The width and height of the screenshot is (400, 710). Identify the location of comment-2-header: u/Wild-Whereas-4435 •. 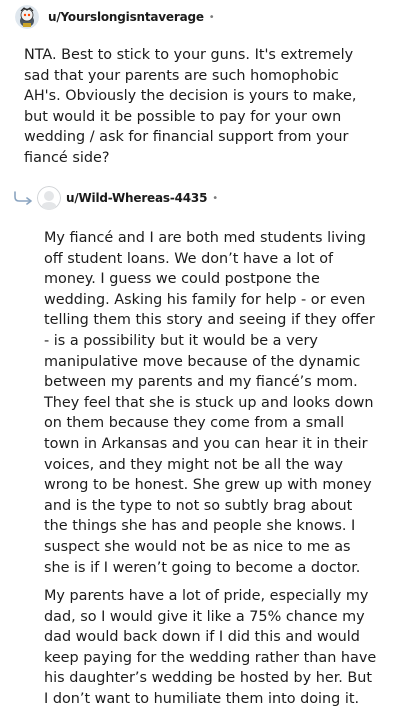
(127, 198).